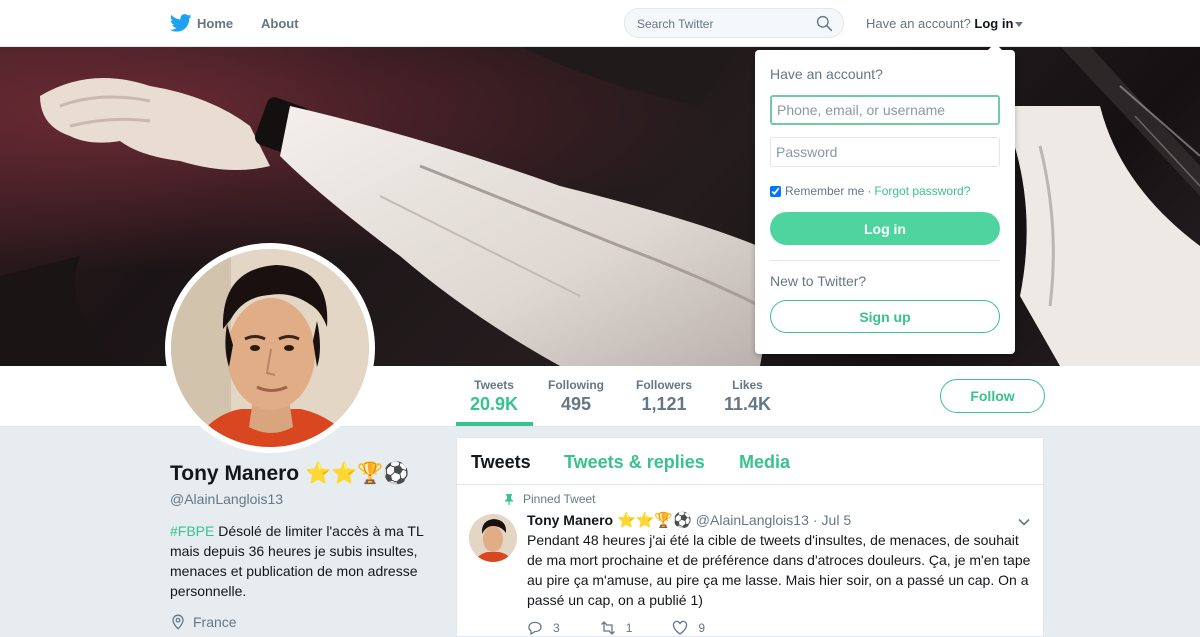 Image resolution: width=1200 pixels, height=637 pixels. Describe the element at coordinates (764, 462) in the screenshot. I see `tab-media: Media` at that location.